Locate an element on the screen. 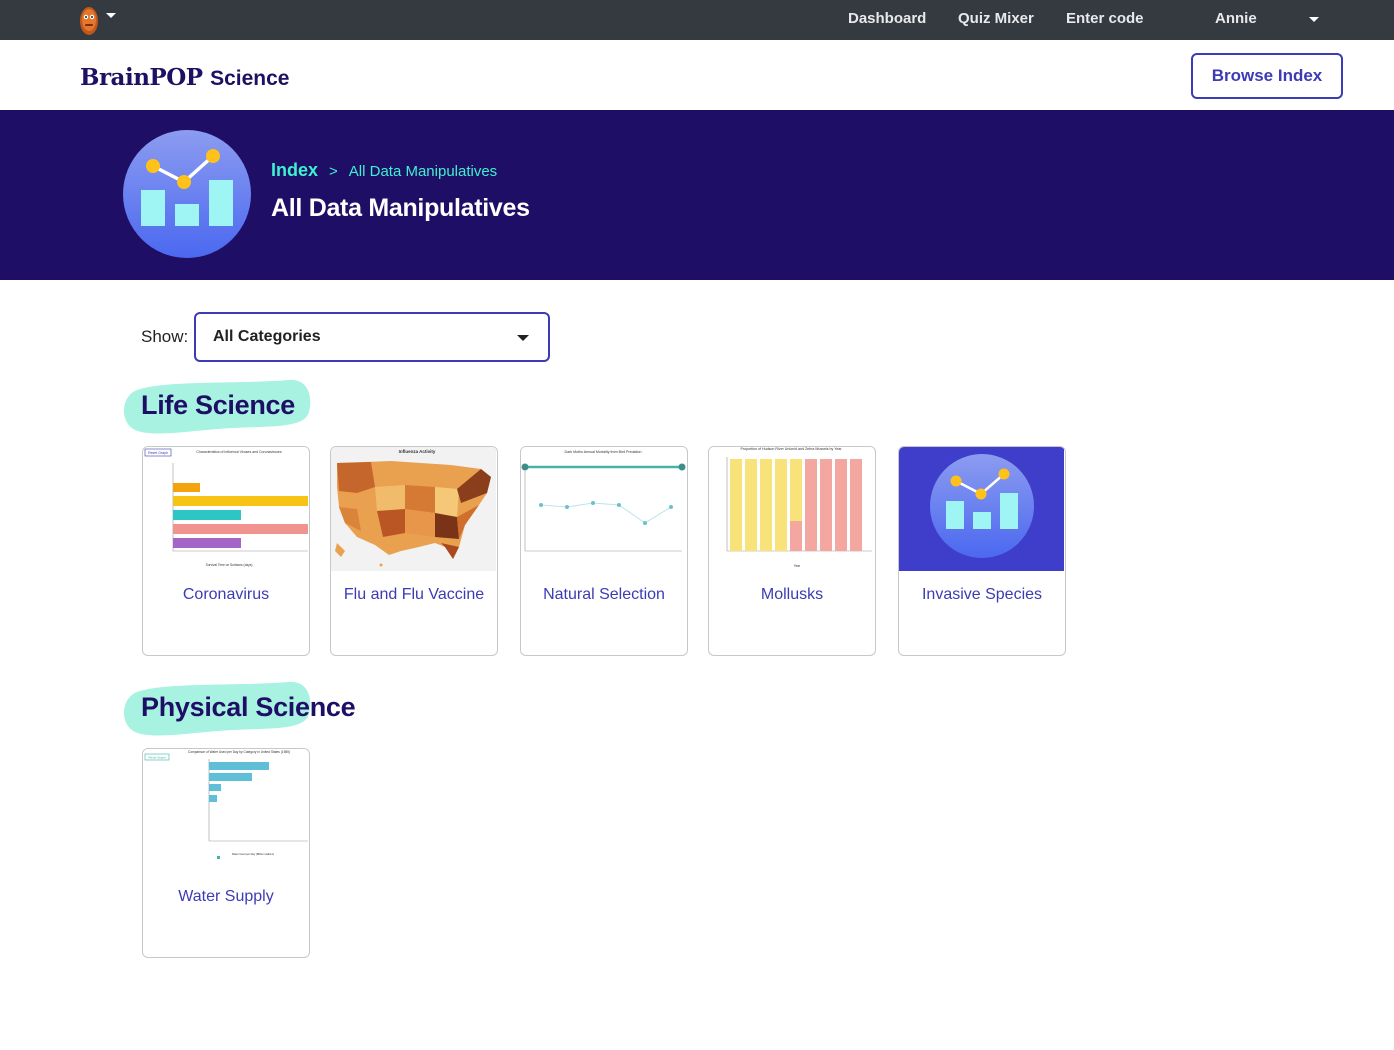  card-invasive-species: Invasive Species is located at coordinates (982, 551).